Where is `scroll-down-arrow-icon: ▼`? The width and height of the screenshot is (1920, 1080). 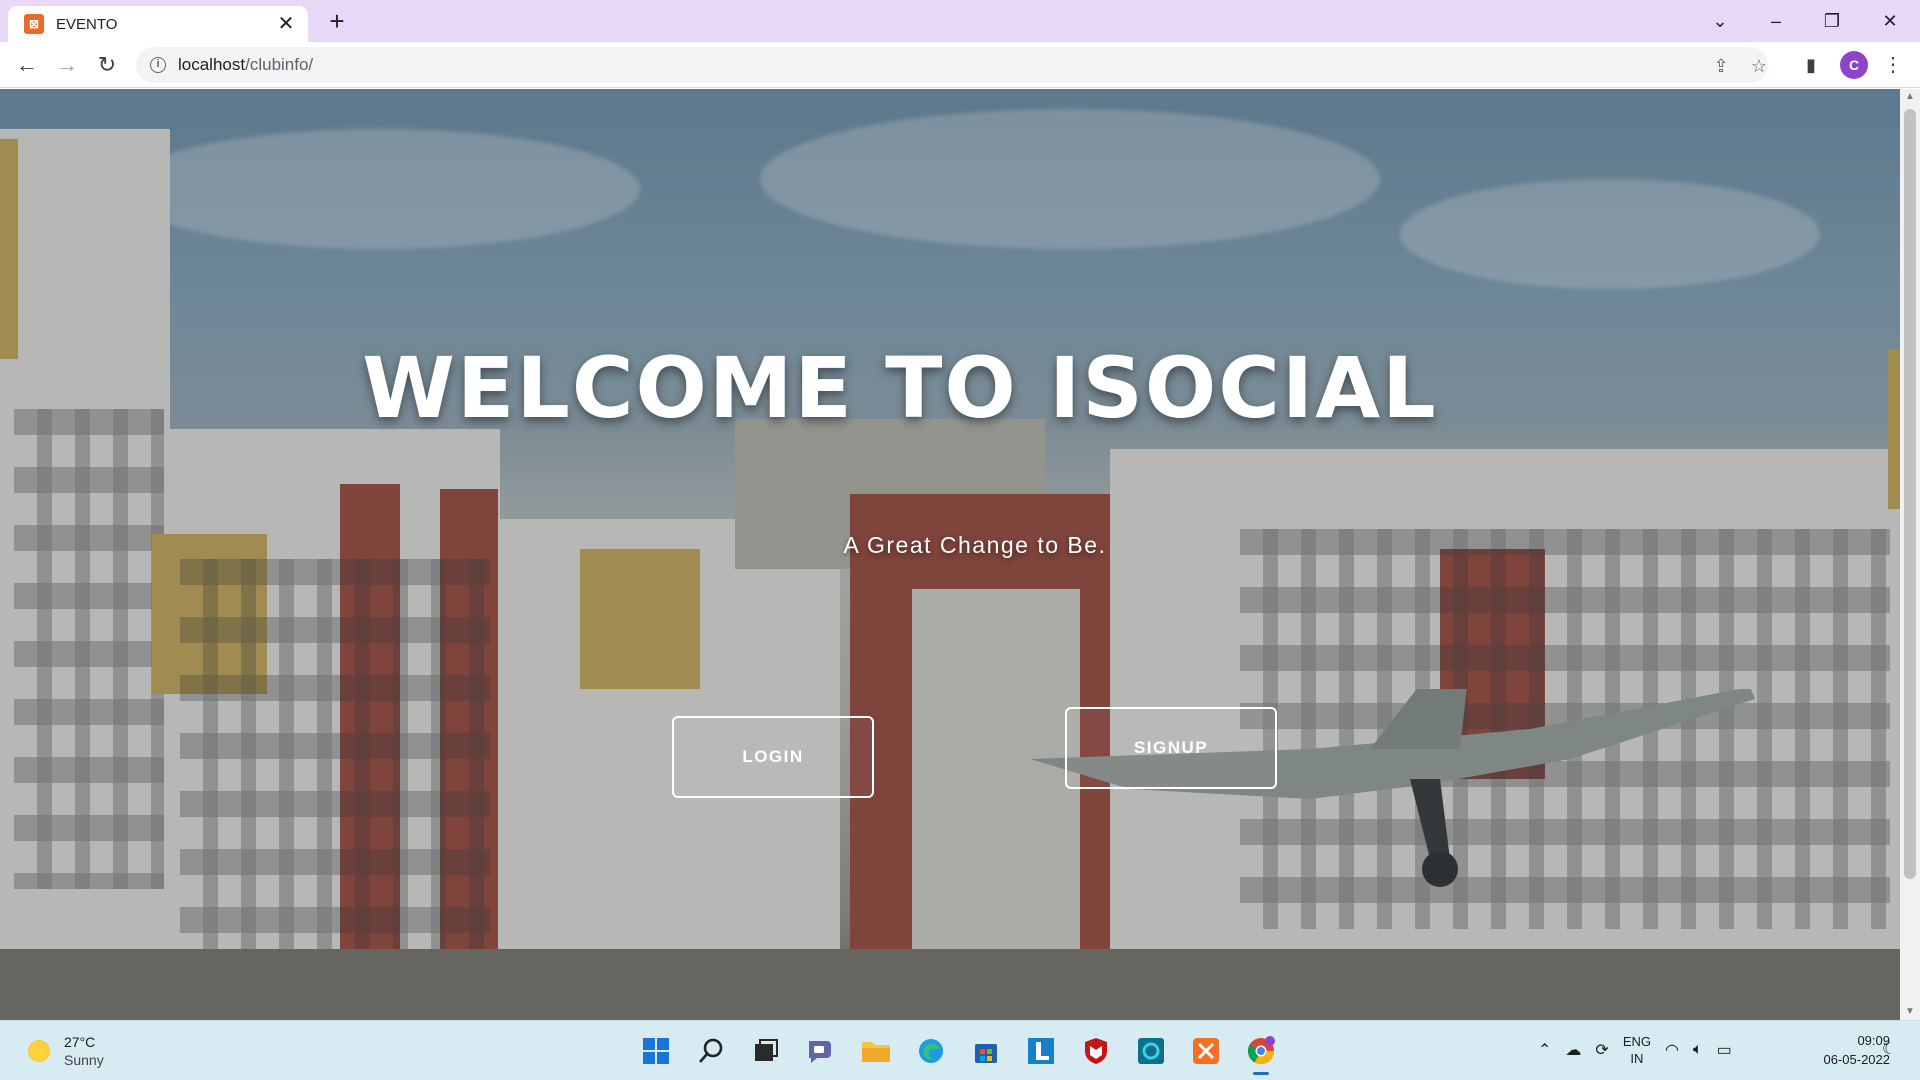
scroll-down-arrow-icon: ▼ is located at coordinates (1910, 1012).